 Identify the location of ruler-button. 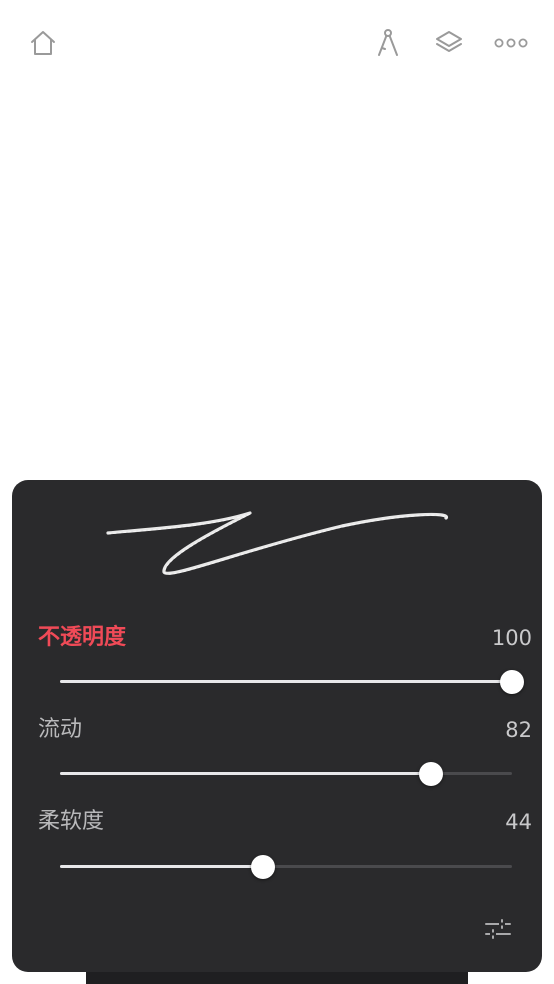
(388, 43).